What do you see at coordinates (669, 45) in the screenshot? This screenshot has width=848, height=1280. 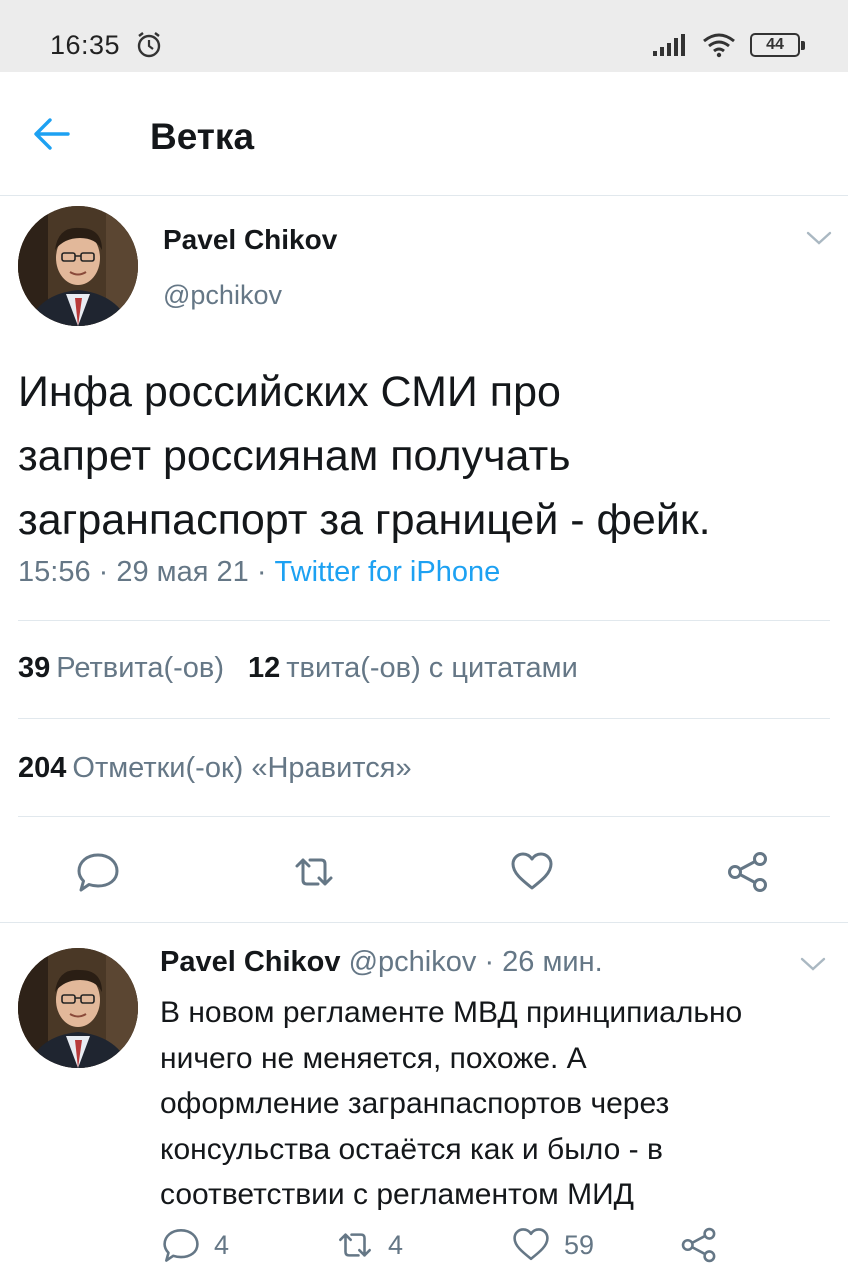 I see `signal-icon` at bounding box center [669, 45].